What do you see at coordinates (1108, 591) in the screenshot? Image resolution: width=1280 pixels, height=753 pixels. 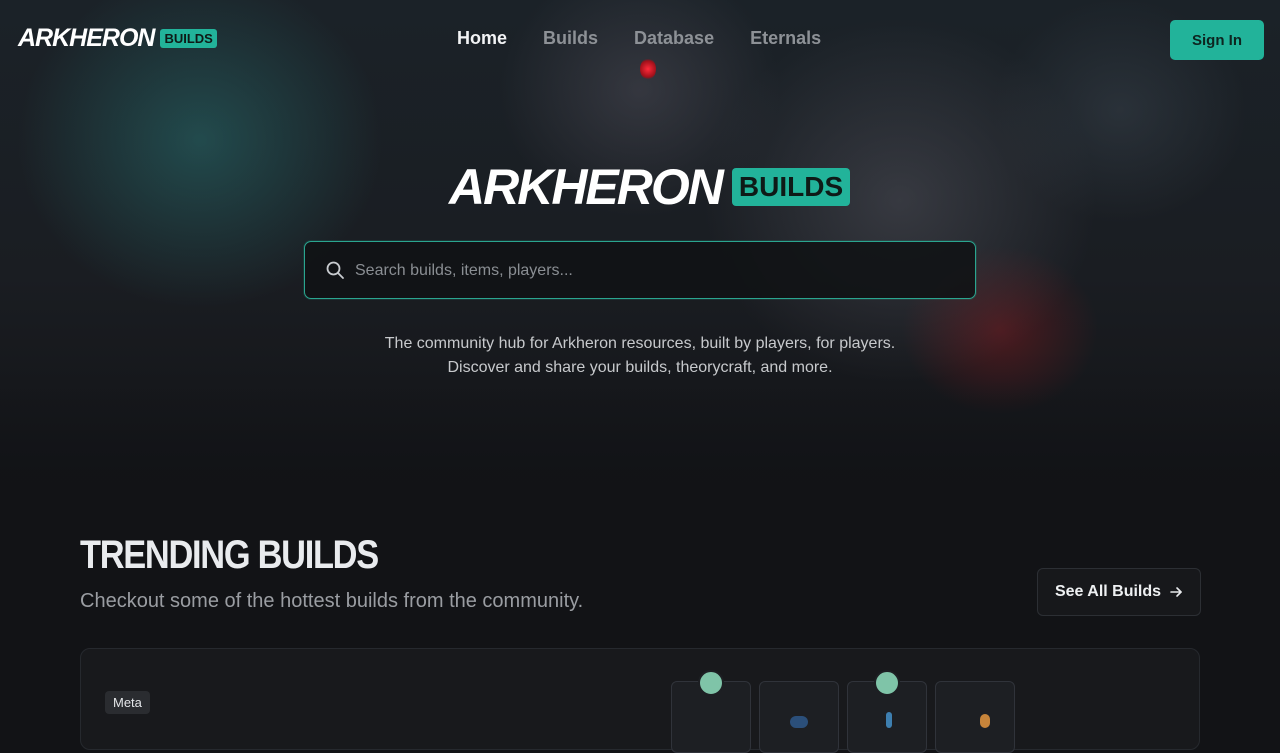 I see `see-all-label: See All Builds` at bounding box center [1108, 591].